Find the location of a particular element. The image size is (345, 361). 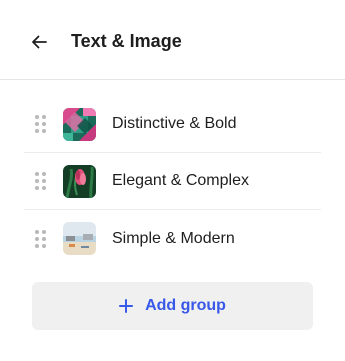

add-group-label: Add group is located at coordinates (185, 305).